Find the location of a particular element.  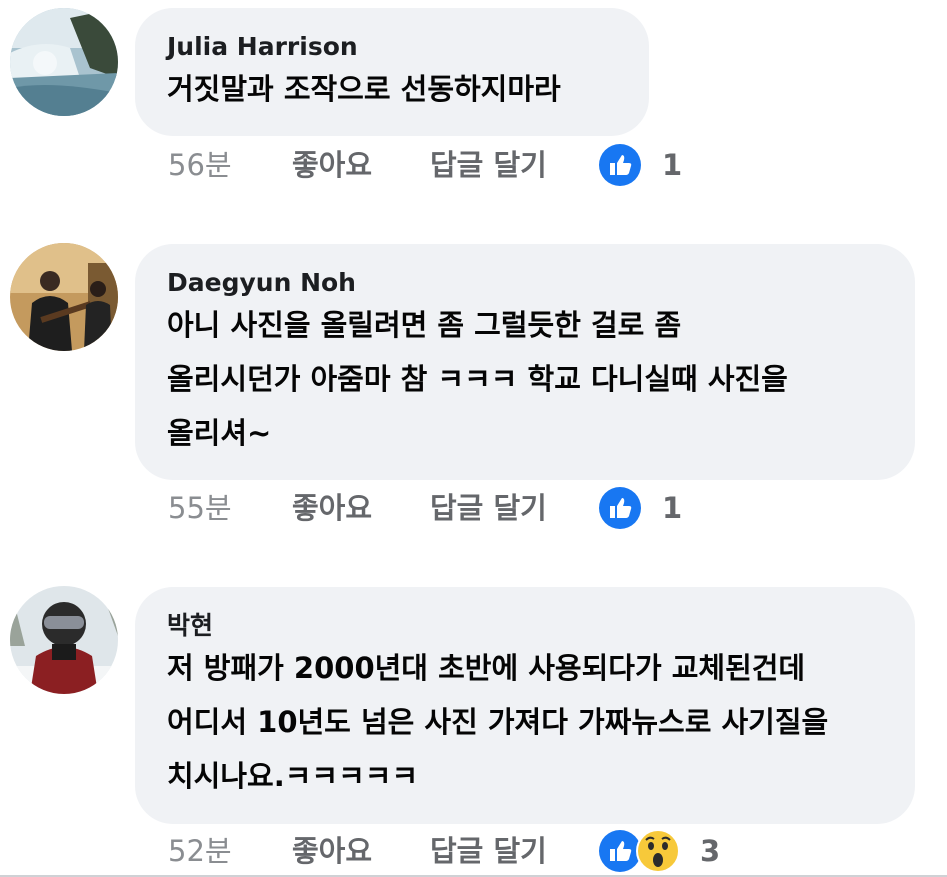

avatar-band-image is located at coordinates (64, 297).